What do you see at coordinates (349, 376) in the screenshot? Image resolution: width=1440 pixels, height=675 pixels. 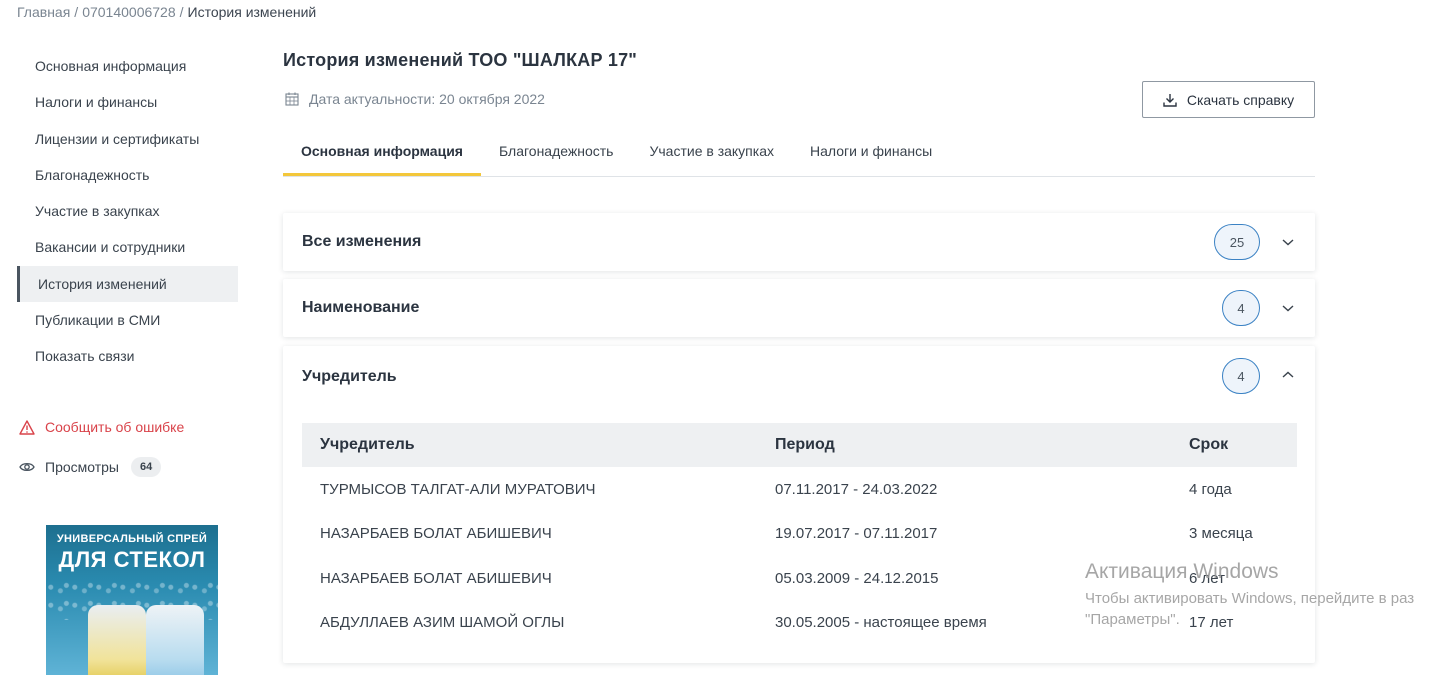 I see `section-title: Учредитель` at bounding box center [349, 376].